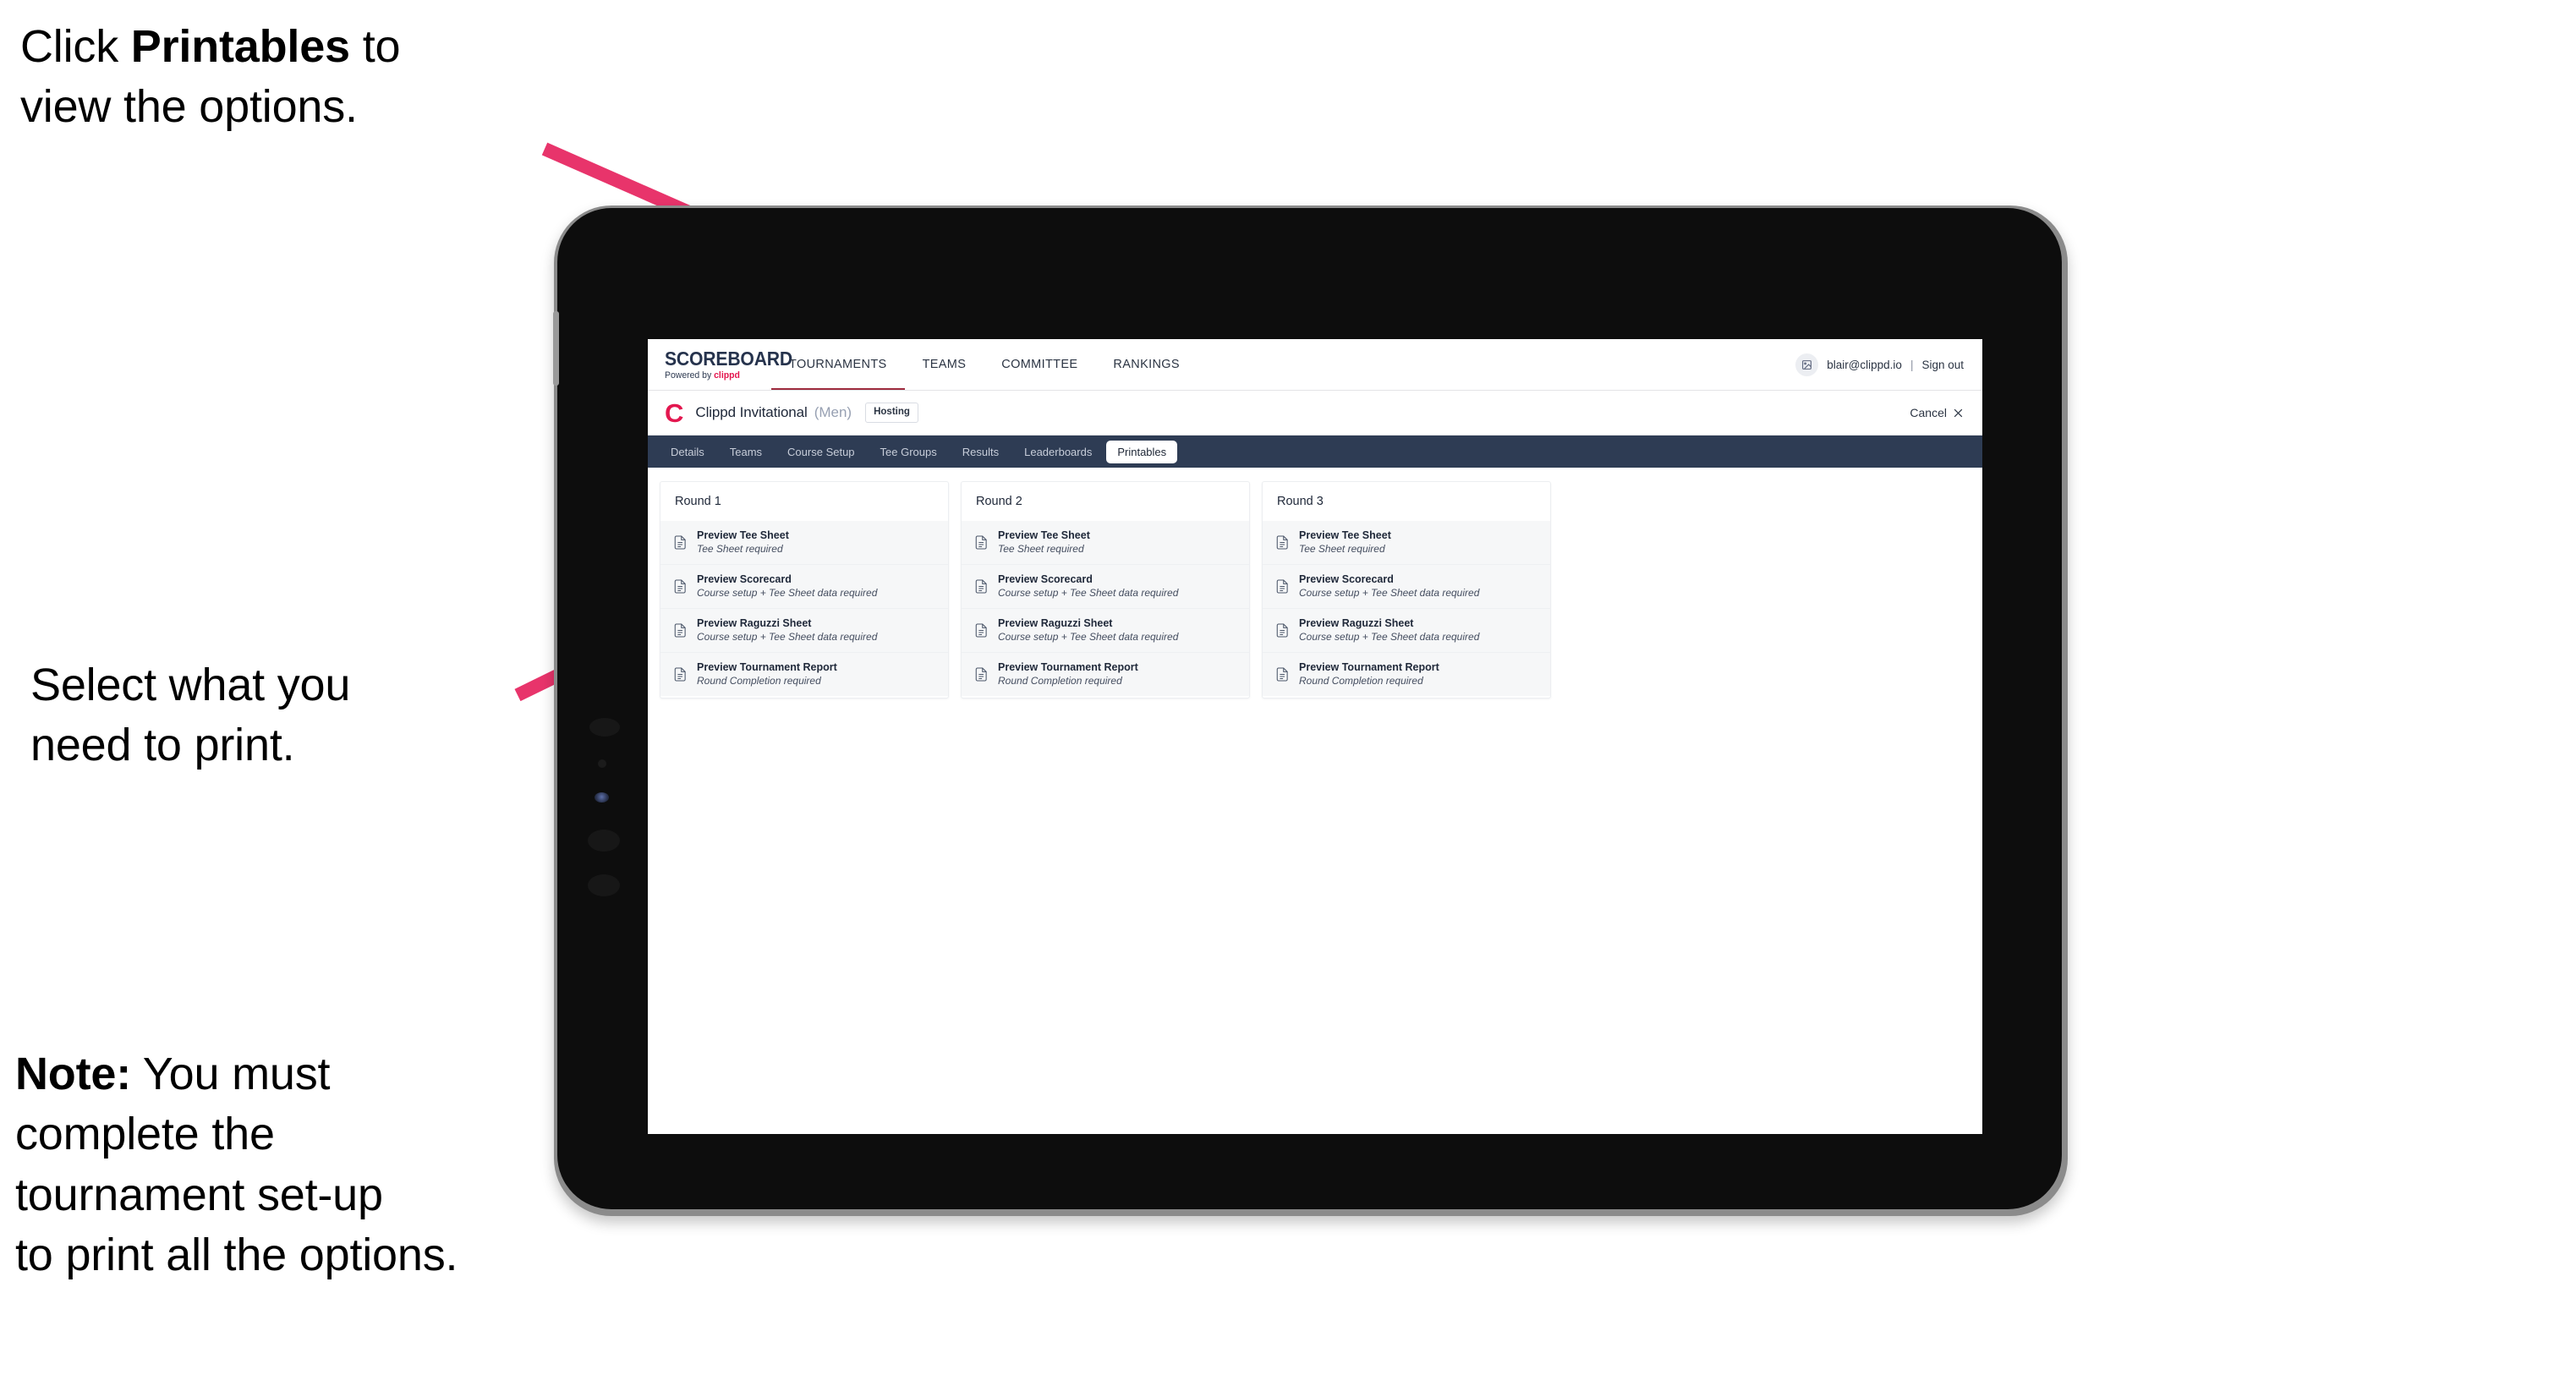 This screenshot has height=1386, width=2576. I want to click on scoreboard-logo: SCOREBOARD Powered by clippd, so click(720, 364).